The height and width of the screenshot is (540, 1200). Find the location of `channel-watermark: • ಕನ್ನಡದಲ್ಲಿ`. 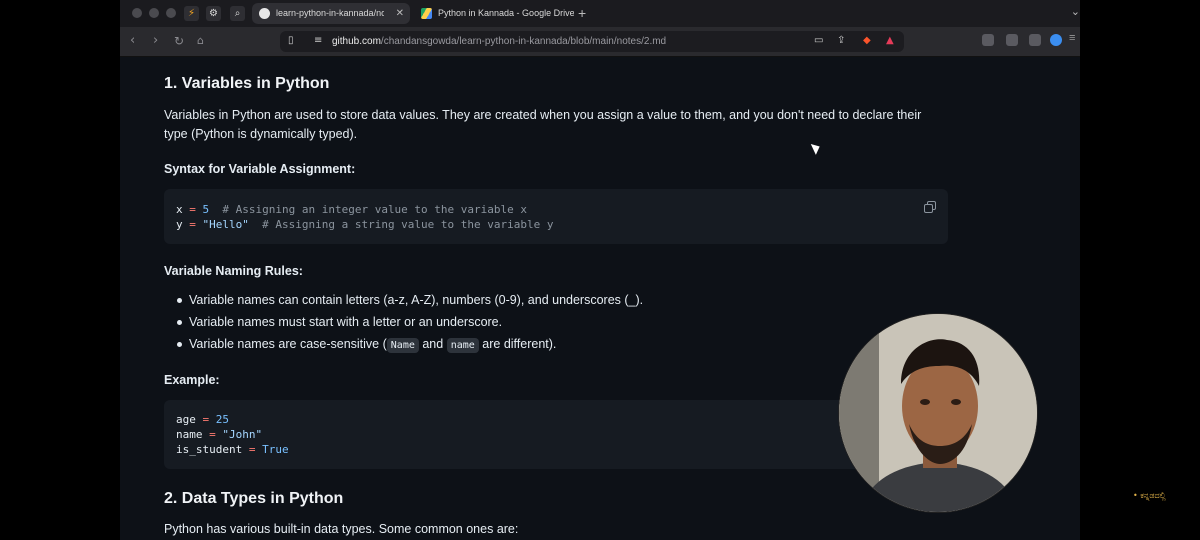

channel-watermark: • ಕನ್ನಡದಲ್ಲಿ is located at coordinates (1149, 495).